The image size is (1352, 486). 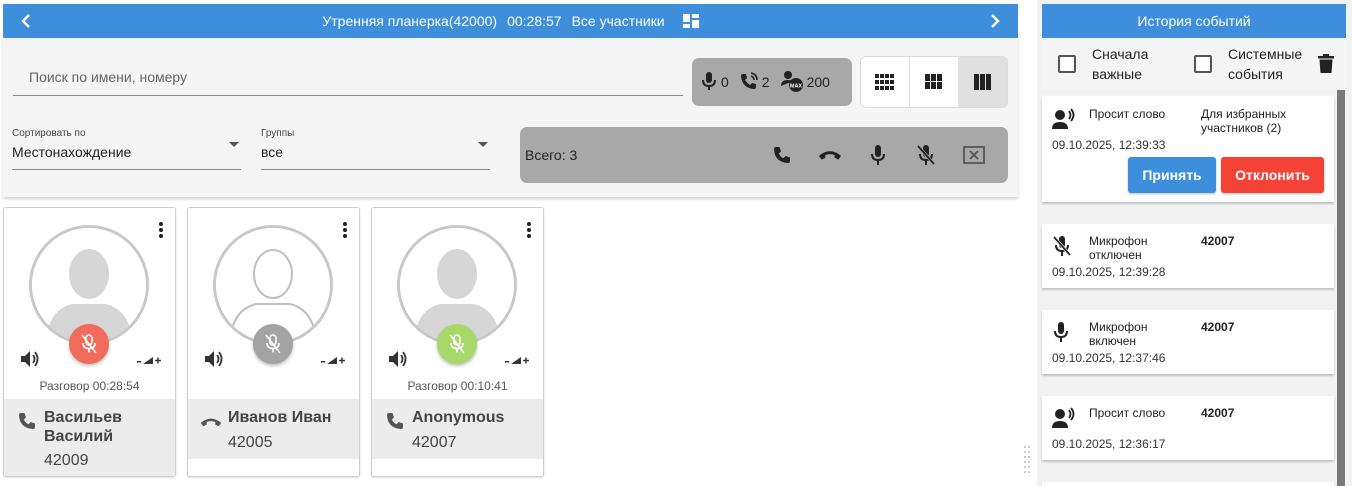 I want to click on group-actions, so click(x=878, y=155).